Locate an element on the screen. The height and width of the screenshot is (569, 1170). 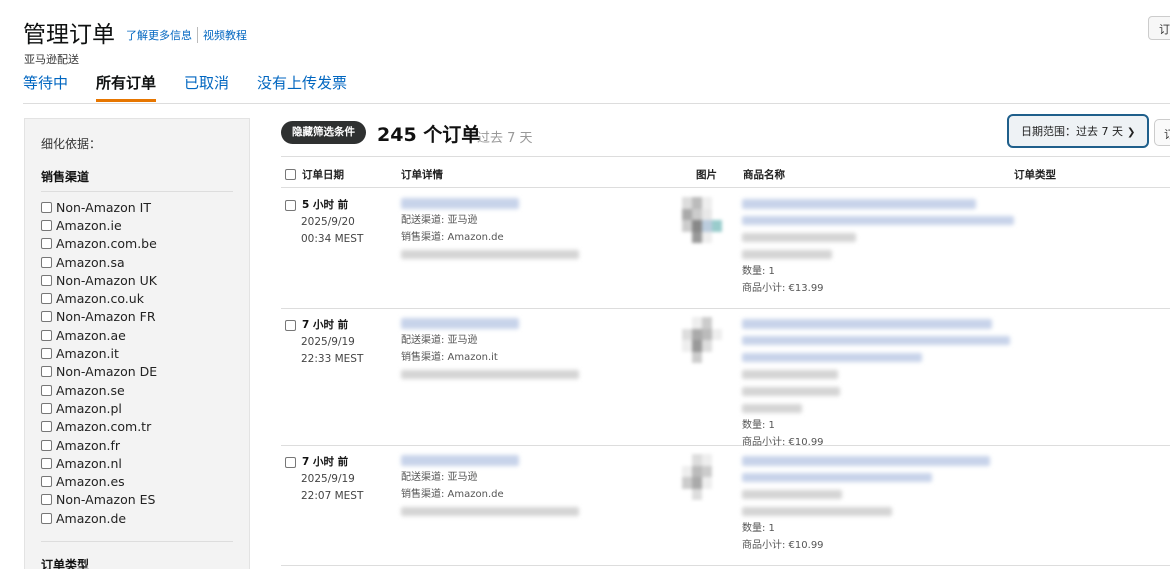
right-toolbar-button: 订 is located at coordinates (1162, 132).